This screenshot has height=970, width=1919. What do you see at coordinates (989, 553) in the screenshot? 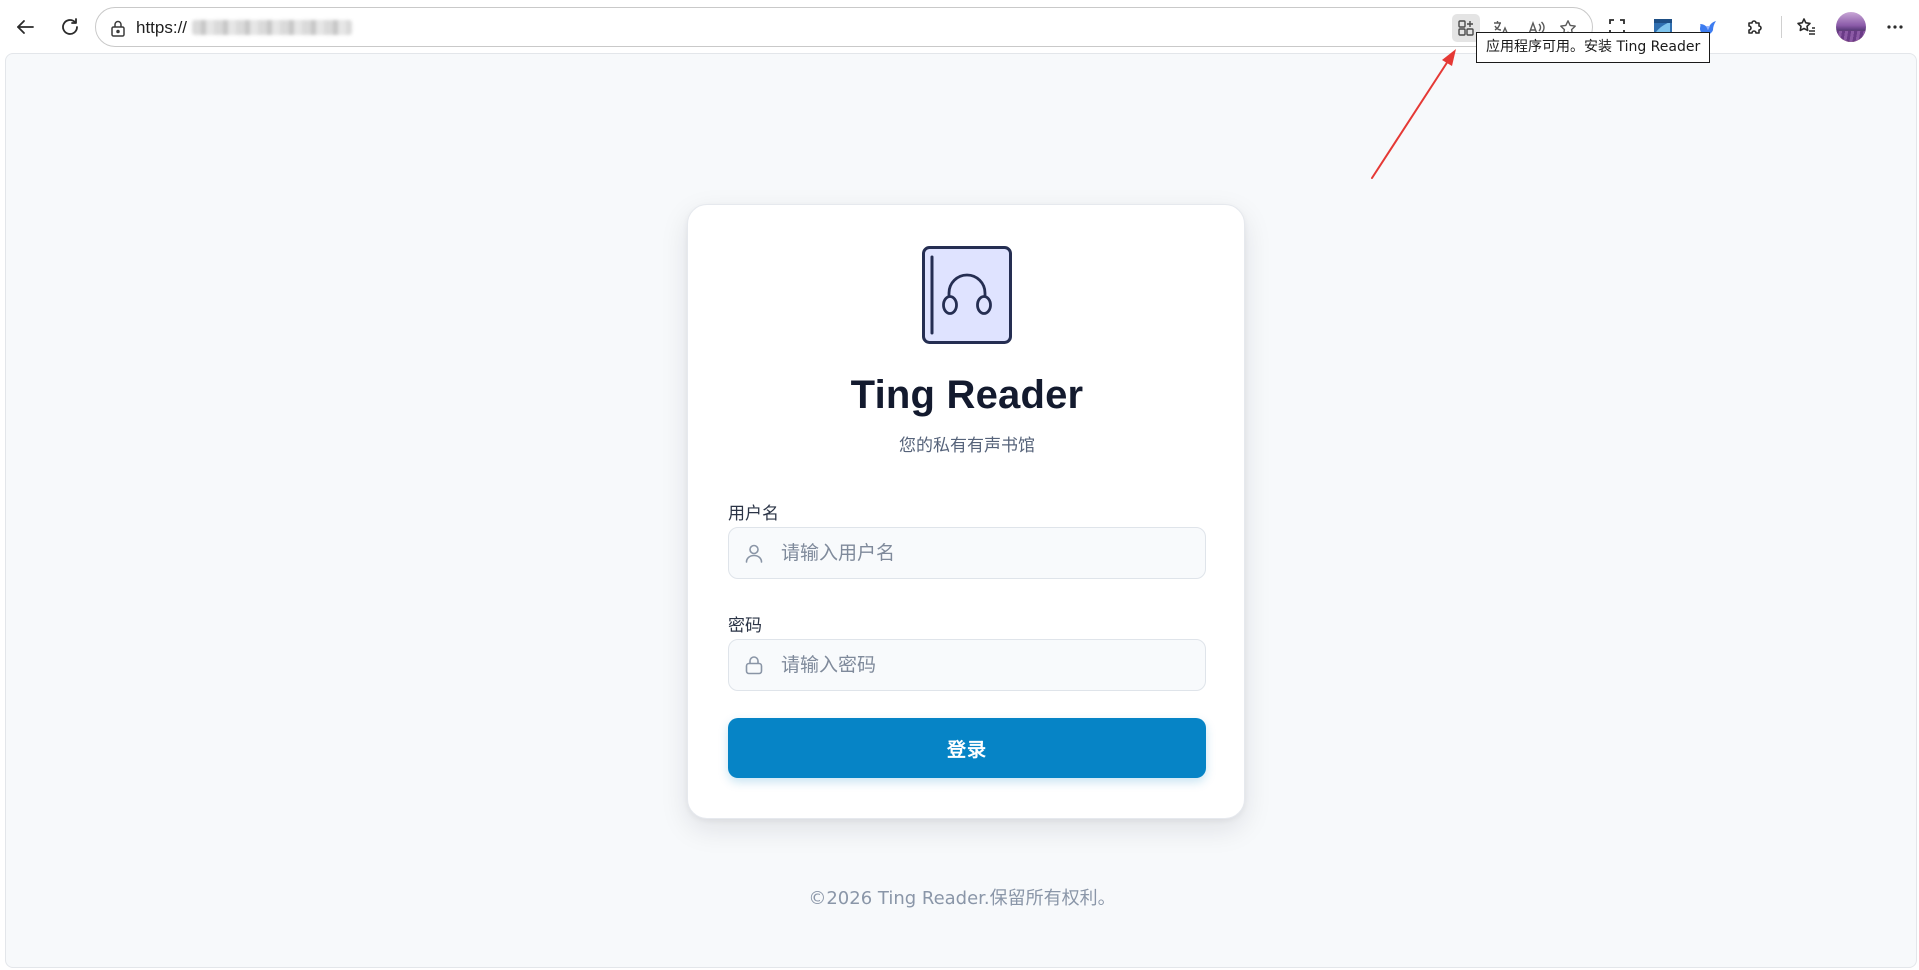
I see `username-input` at bounding box center [989, 553].